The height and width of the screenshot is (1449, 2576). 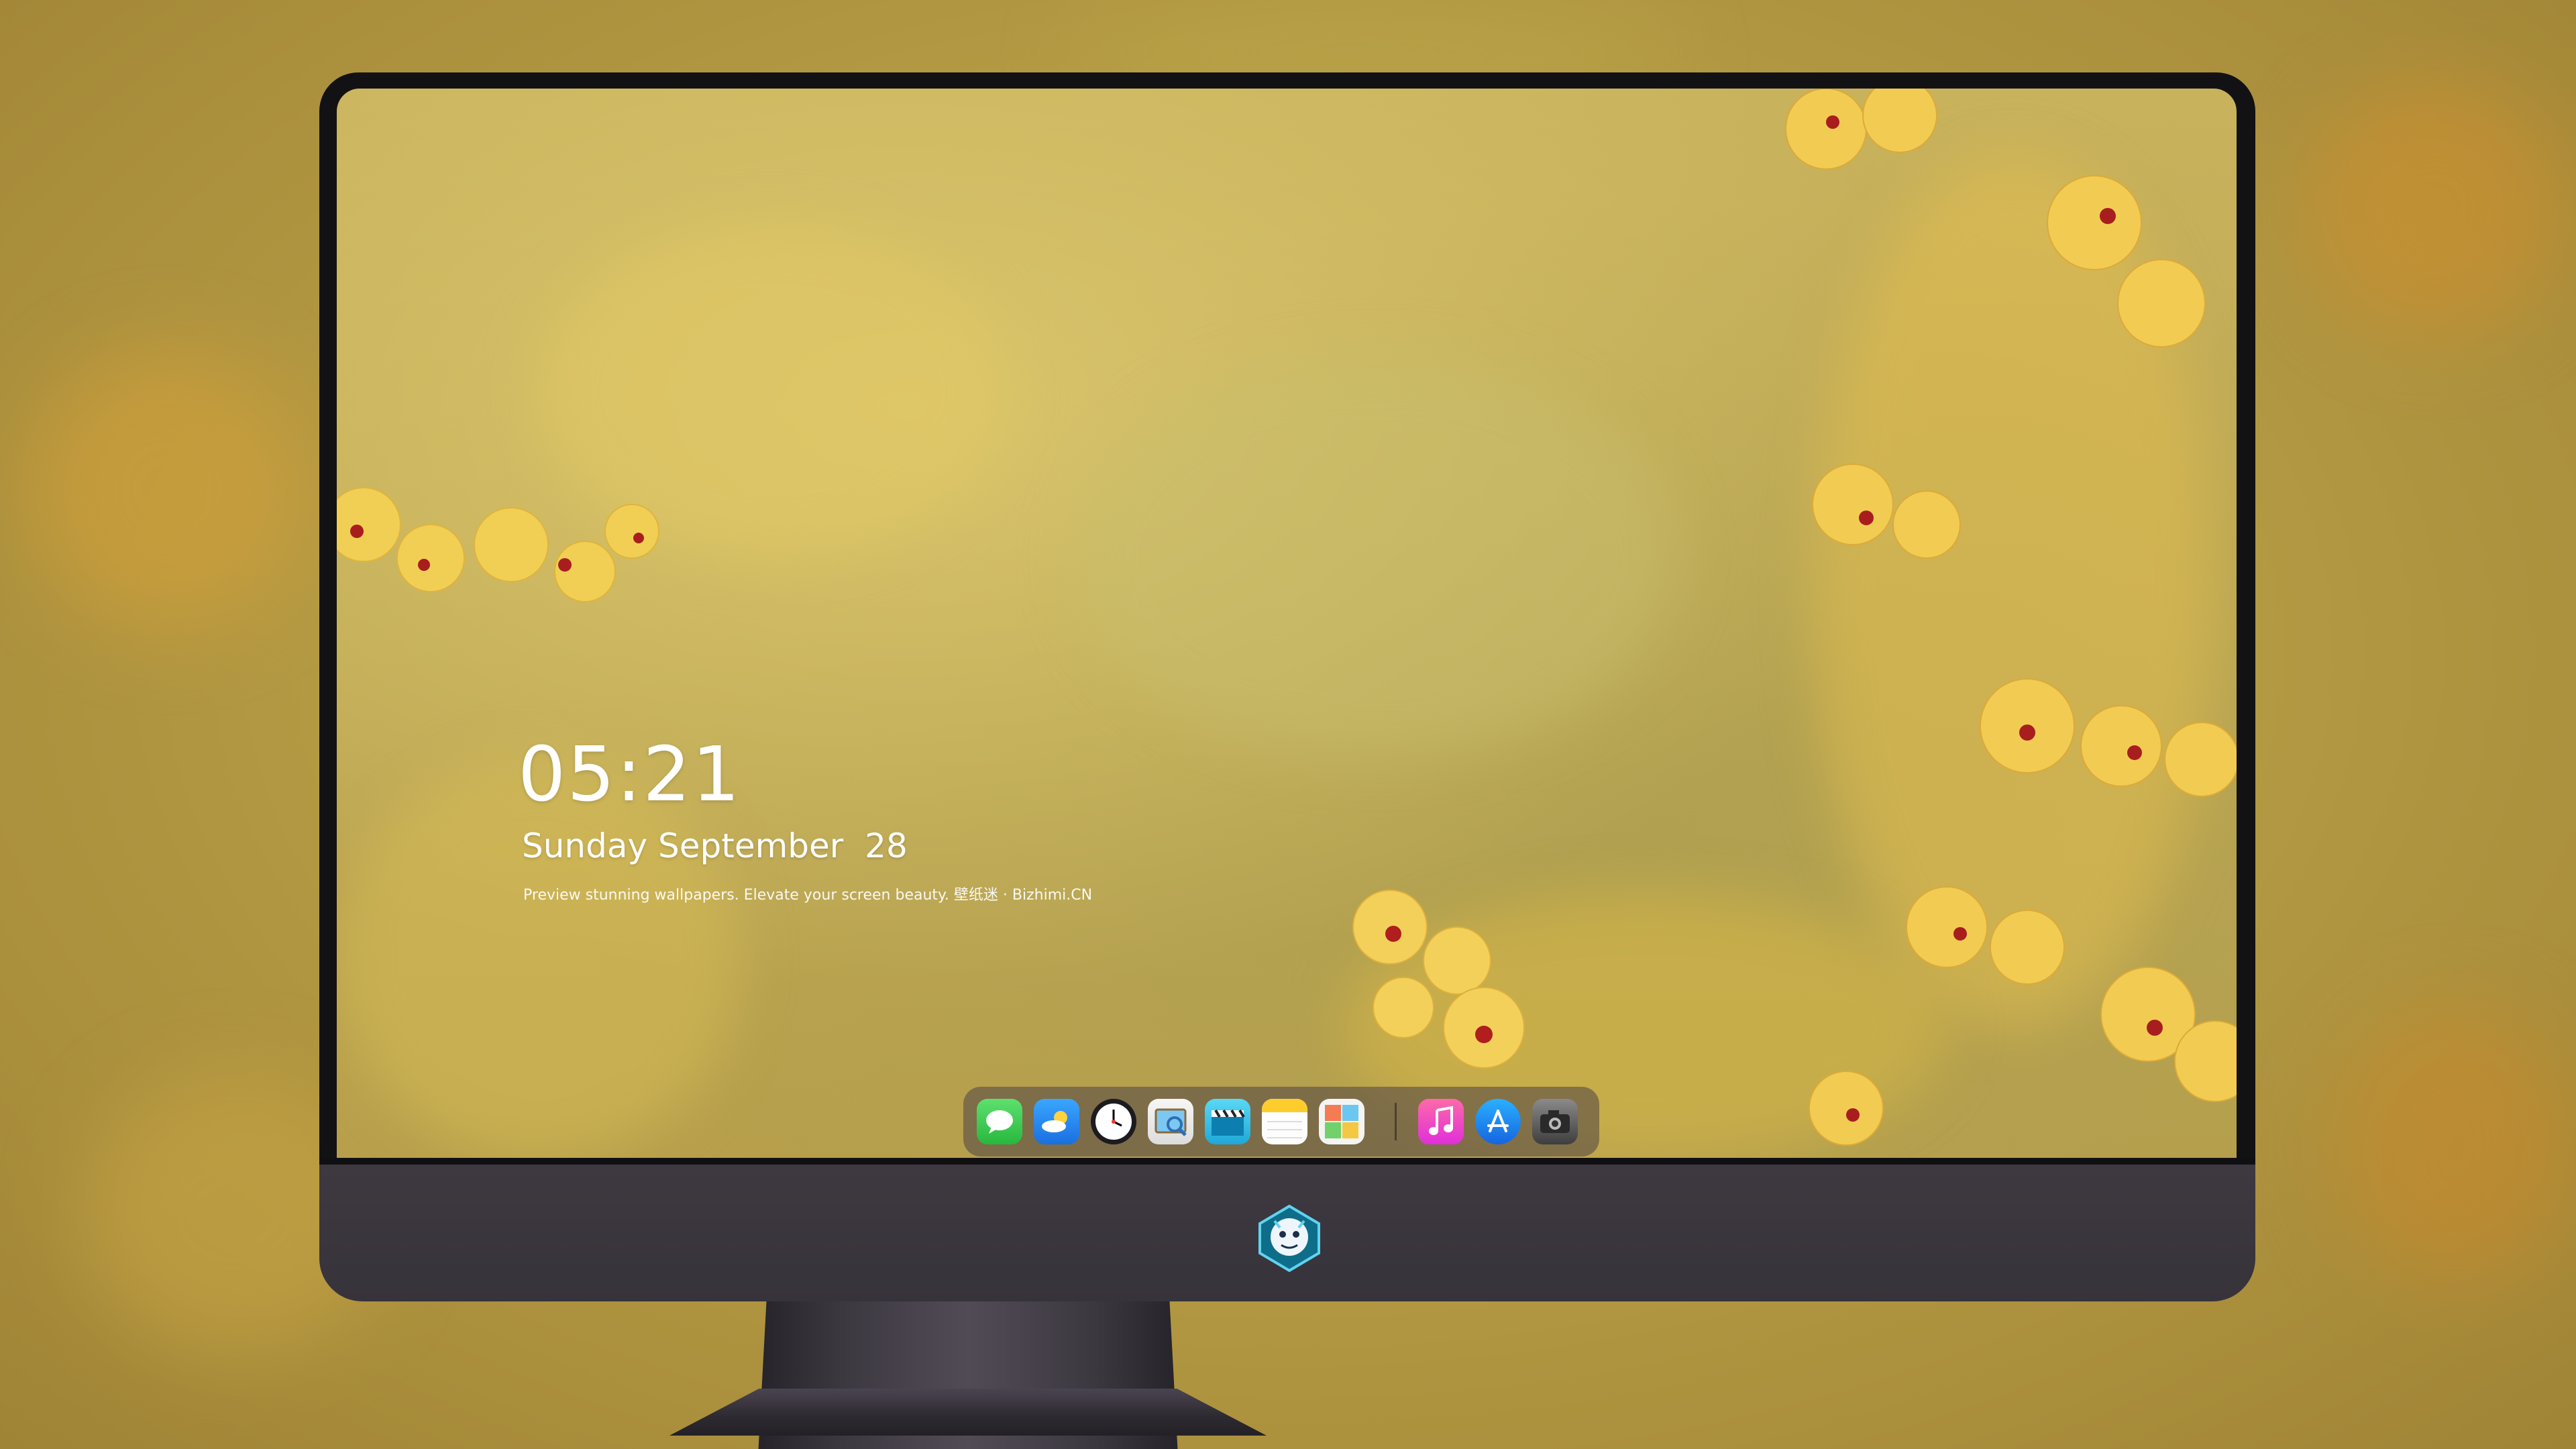 What do you see at coordinates (1056, 1121) in the screenshot?
I see `weather-icon` at bounding box center [1056, 1121].